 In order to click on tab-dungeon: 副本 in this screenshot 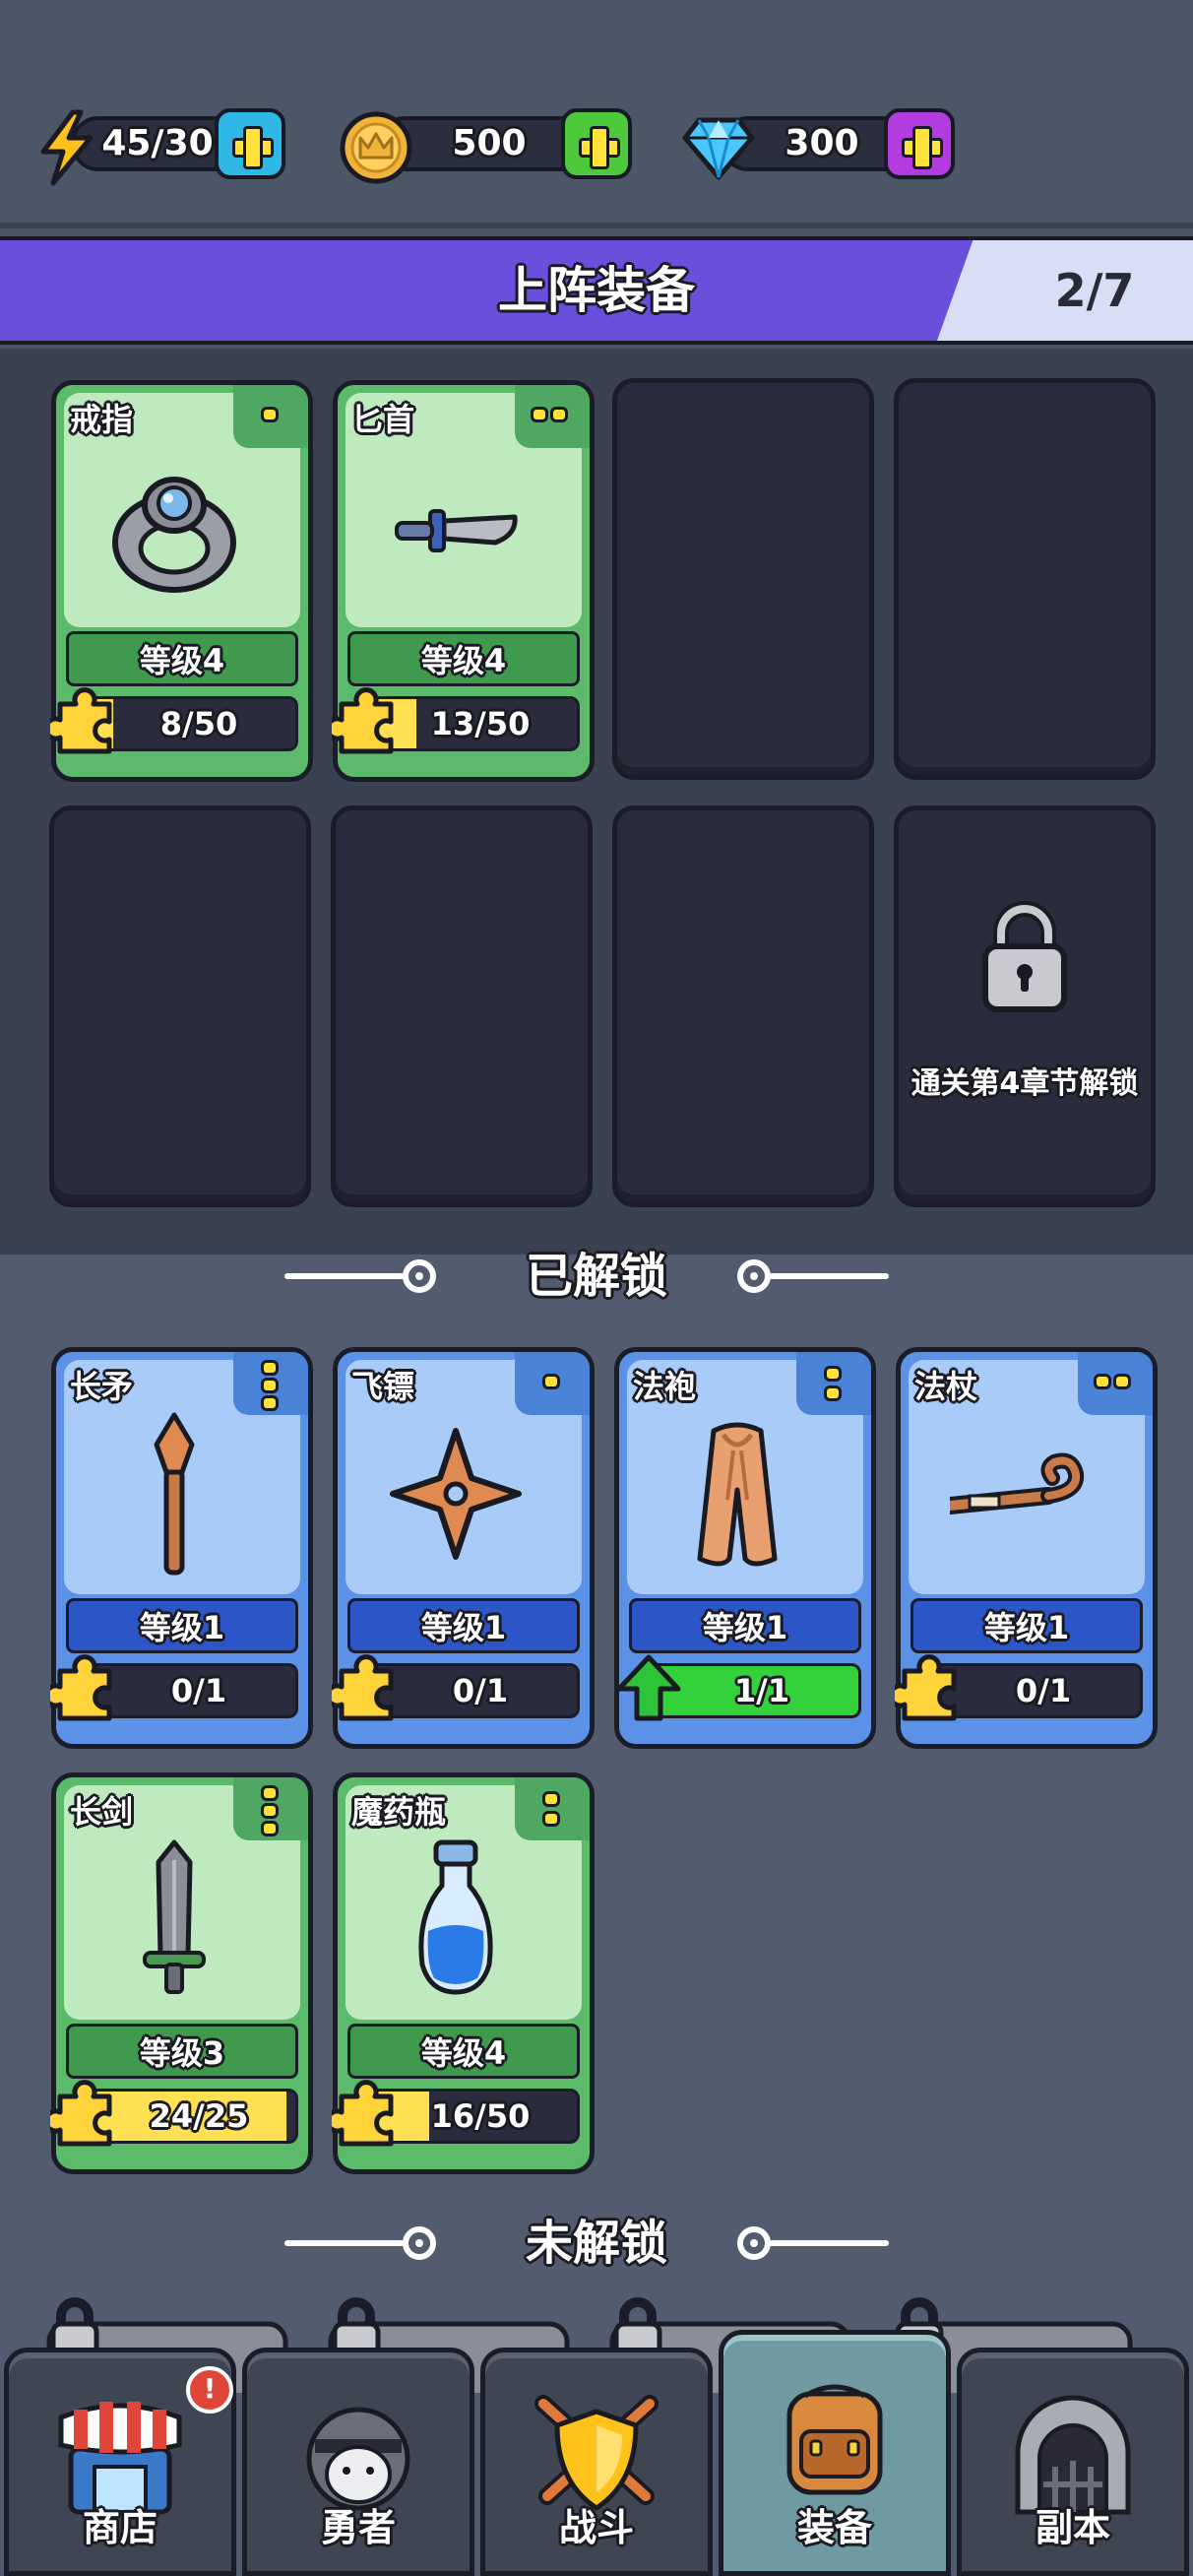, I will do `click(1073, 2462)`.